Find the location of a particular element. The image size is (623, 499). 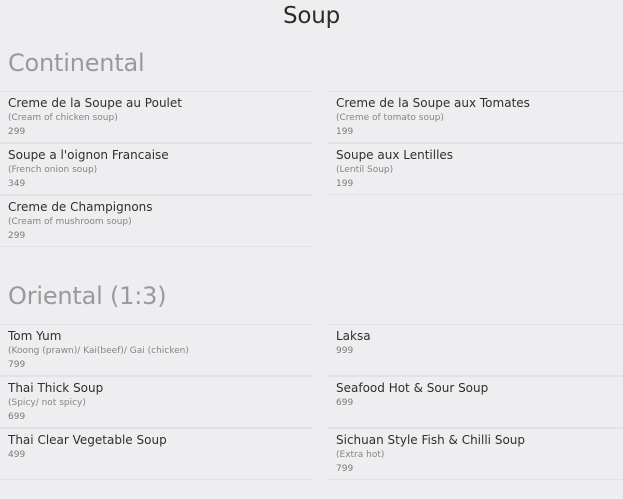

section-title: Continental is located at coordinates (76, 63).